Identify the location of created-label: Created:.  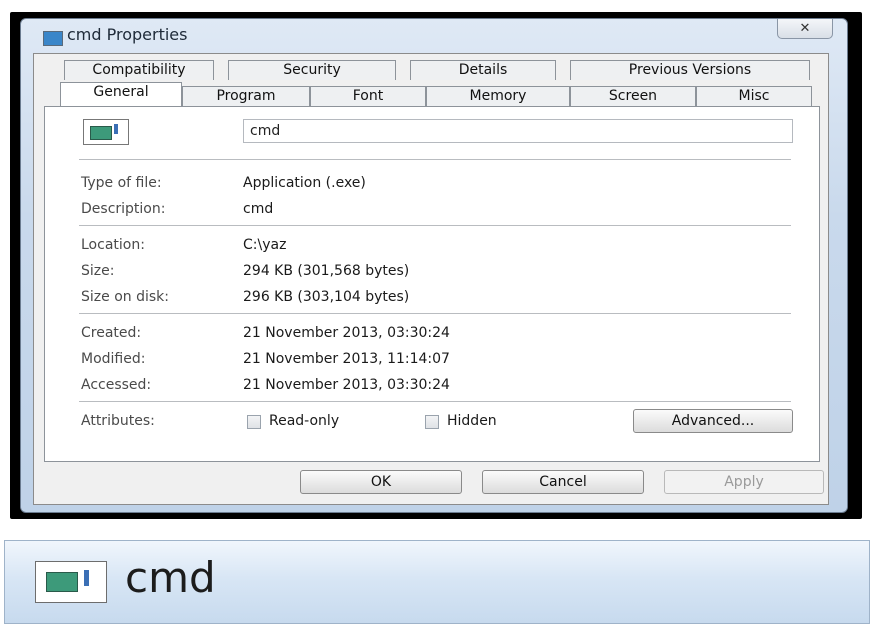
(111, 333).